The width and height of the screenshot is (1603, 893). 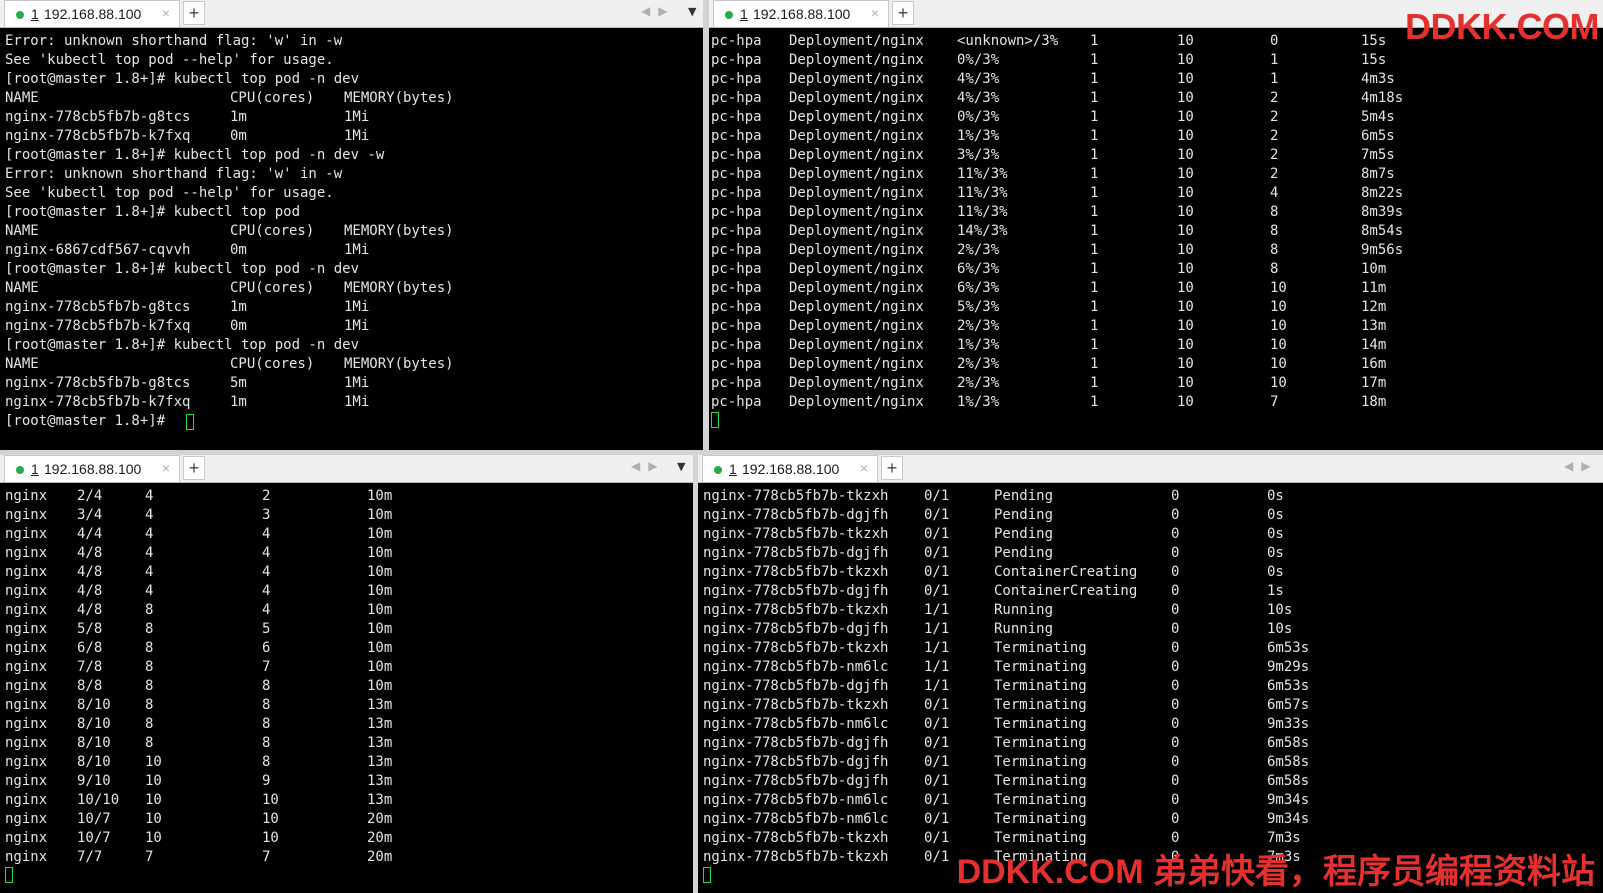 I want to click on terminal-line: nginx 4/8 4 4 10m, so click(x=349, y=591).